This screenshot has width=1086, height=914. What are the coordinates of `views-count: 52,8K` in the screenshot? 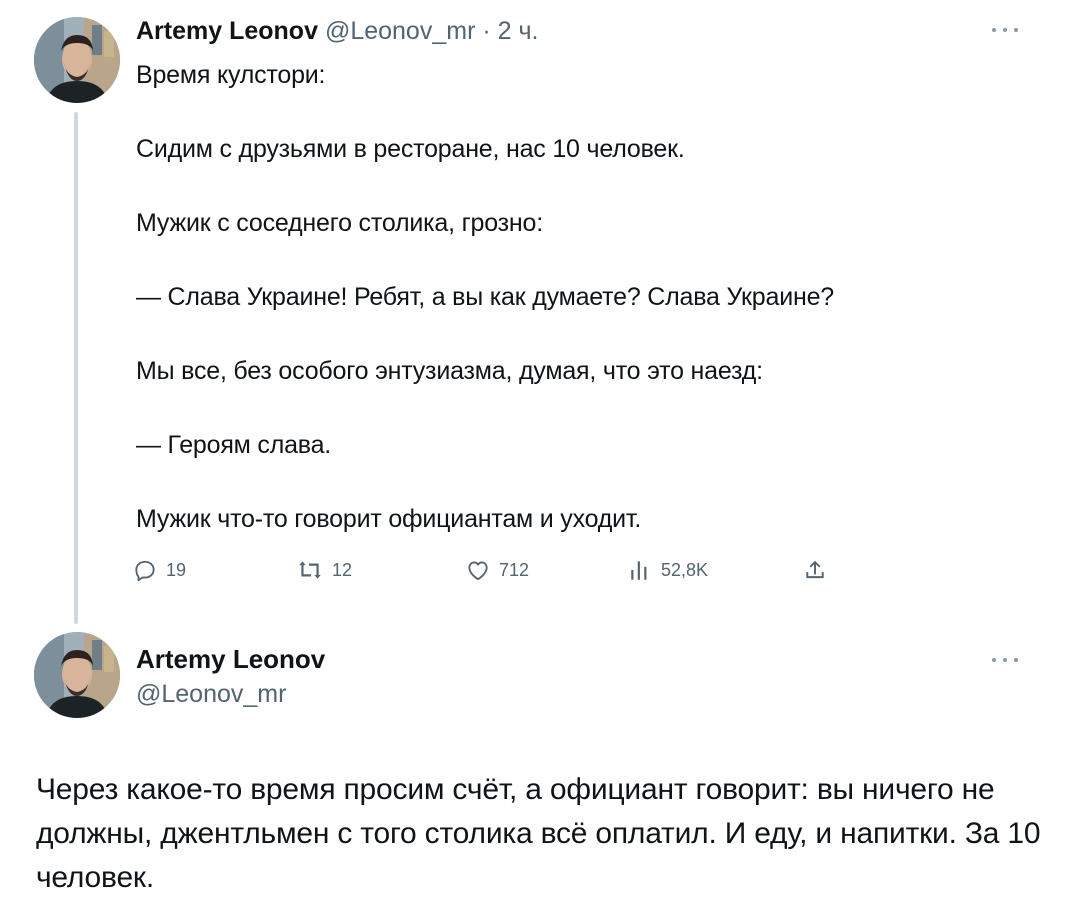 It's located at (685, 569).